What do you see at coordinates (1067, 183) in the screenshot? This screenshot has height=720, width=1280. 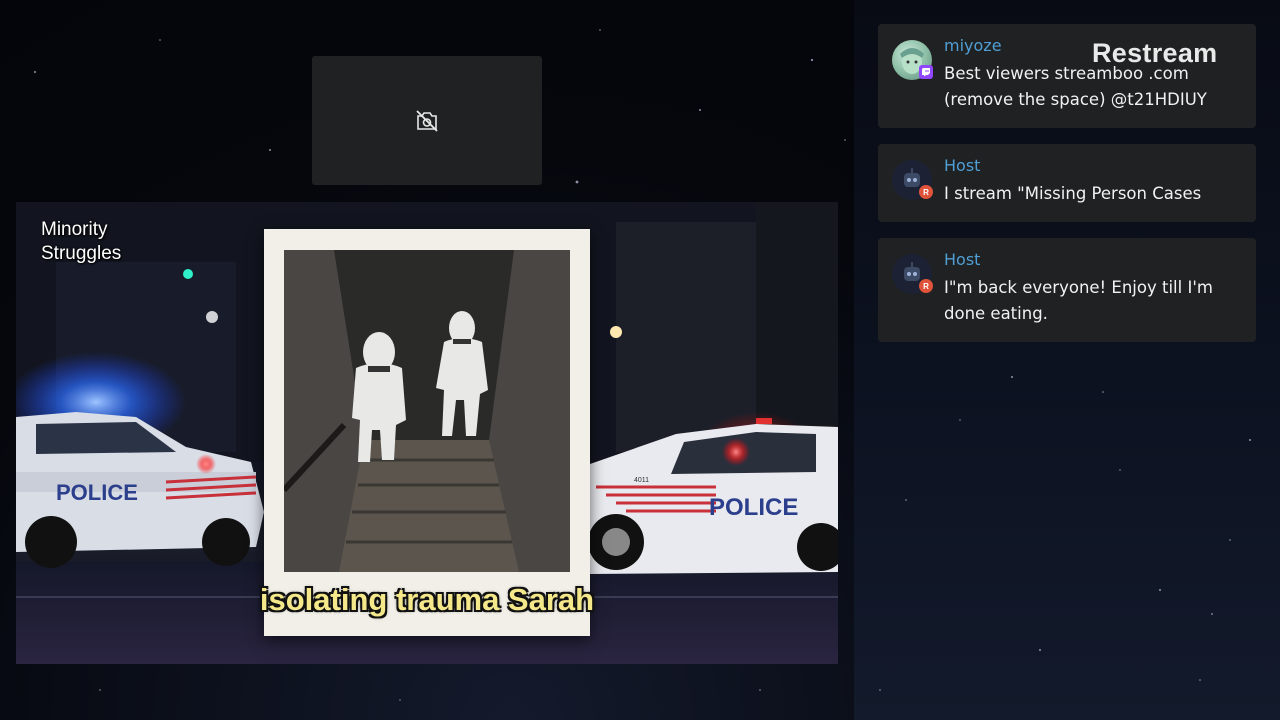 I see `chat-message: R Host I stream "Missing Person Cases` at bounding box center [1067, 183].